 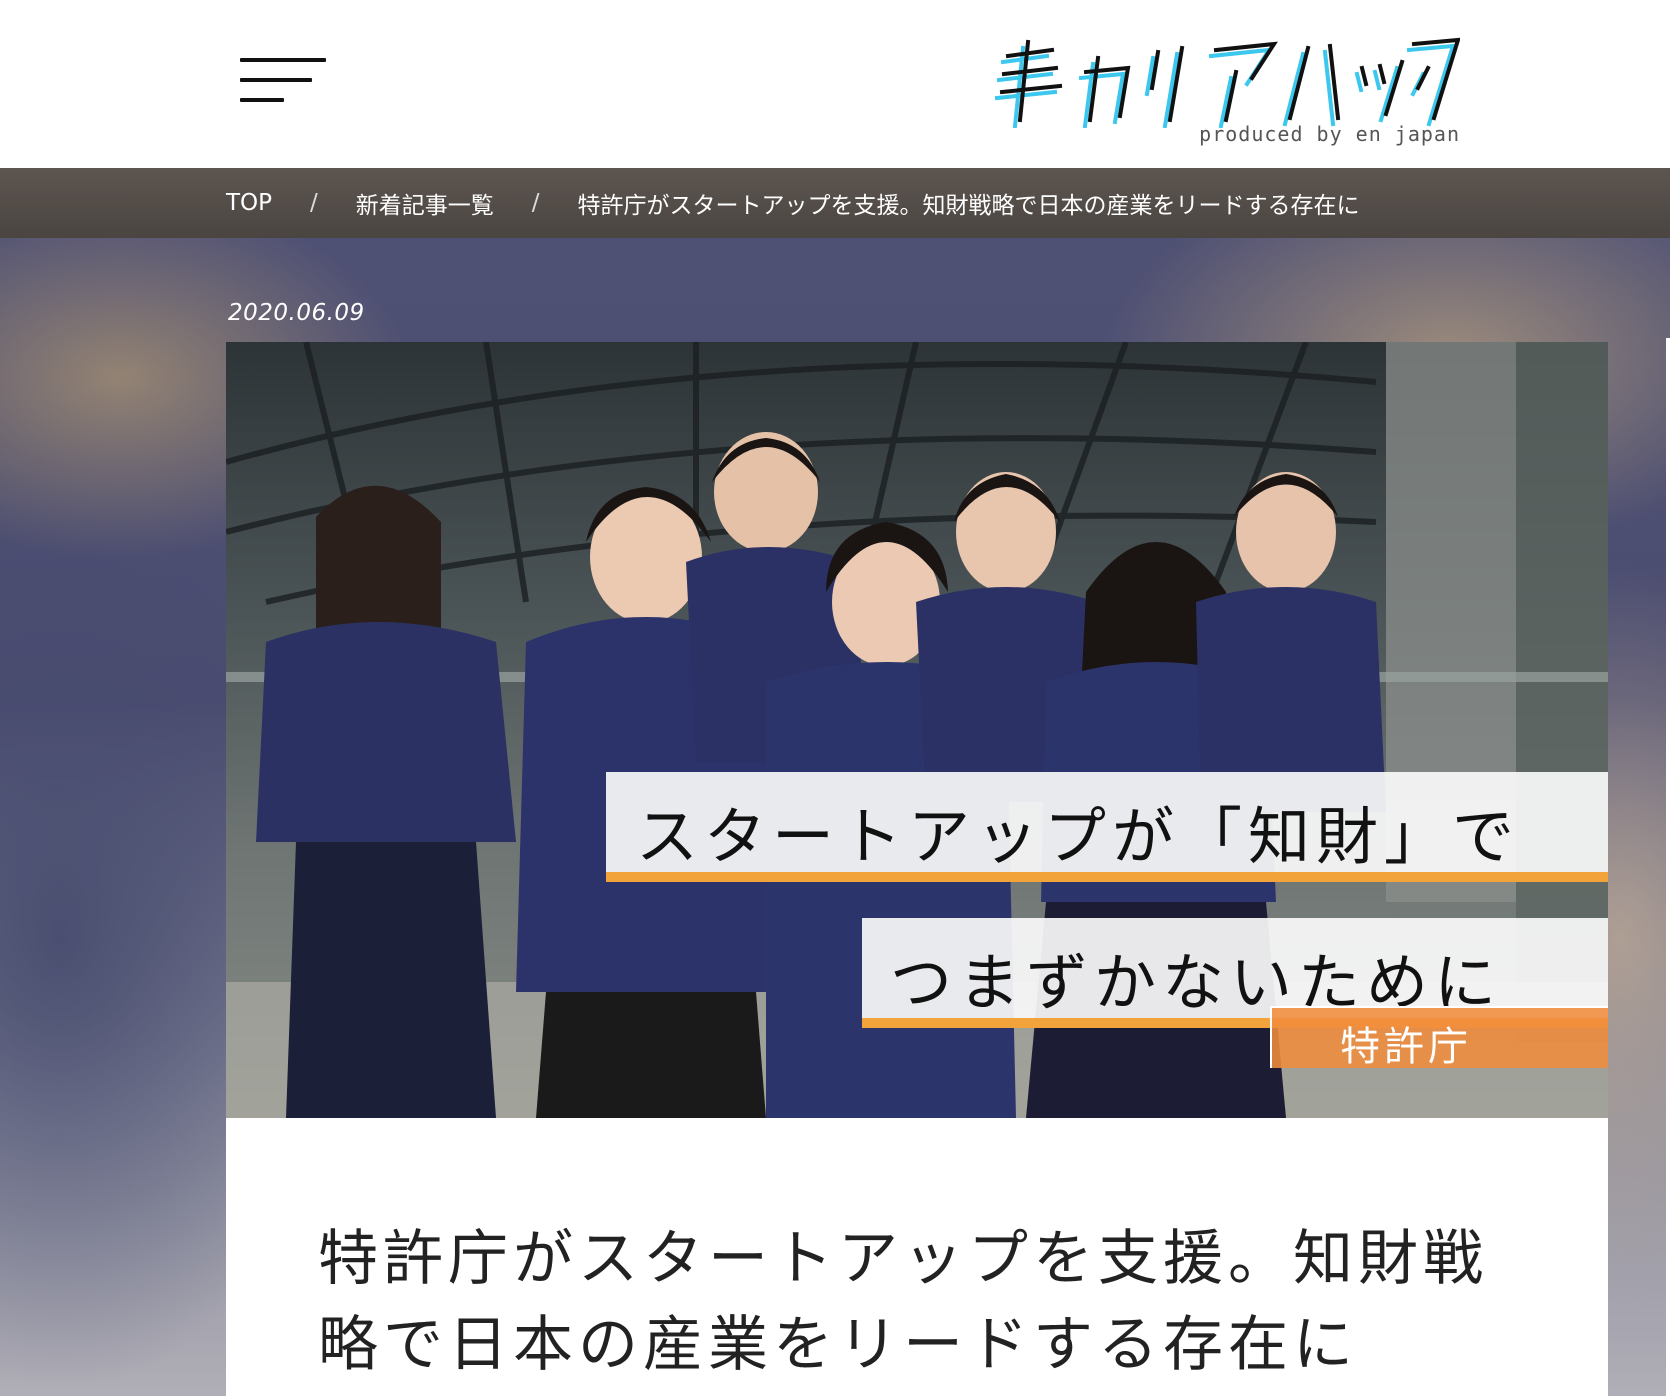 What do you see at coordinates (1406, 1047) in the screenshot?
I see `image-caption-tag-text: 特許庁` at bounding box center [1406, 1047].